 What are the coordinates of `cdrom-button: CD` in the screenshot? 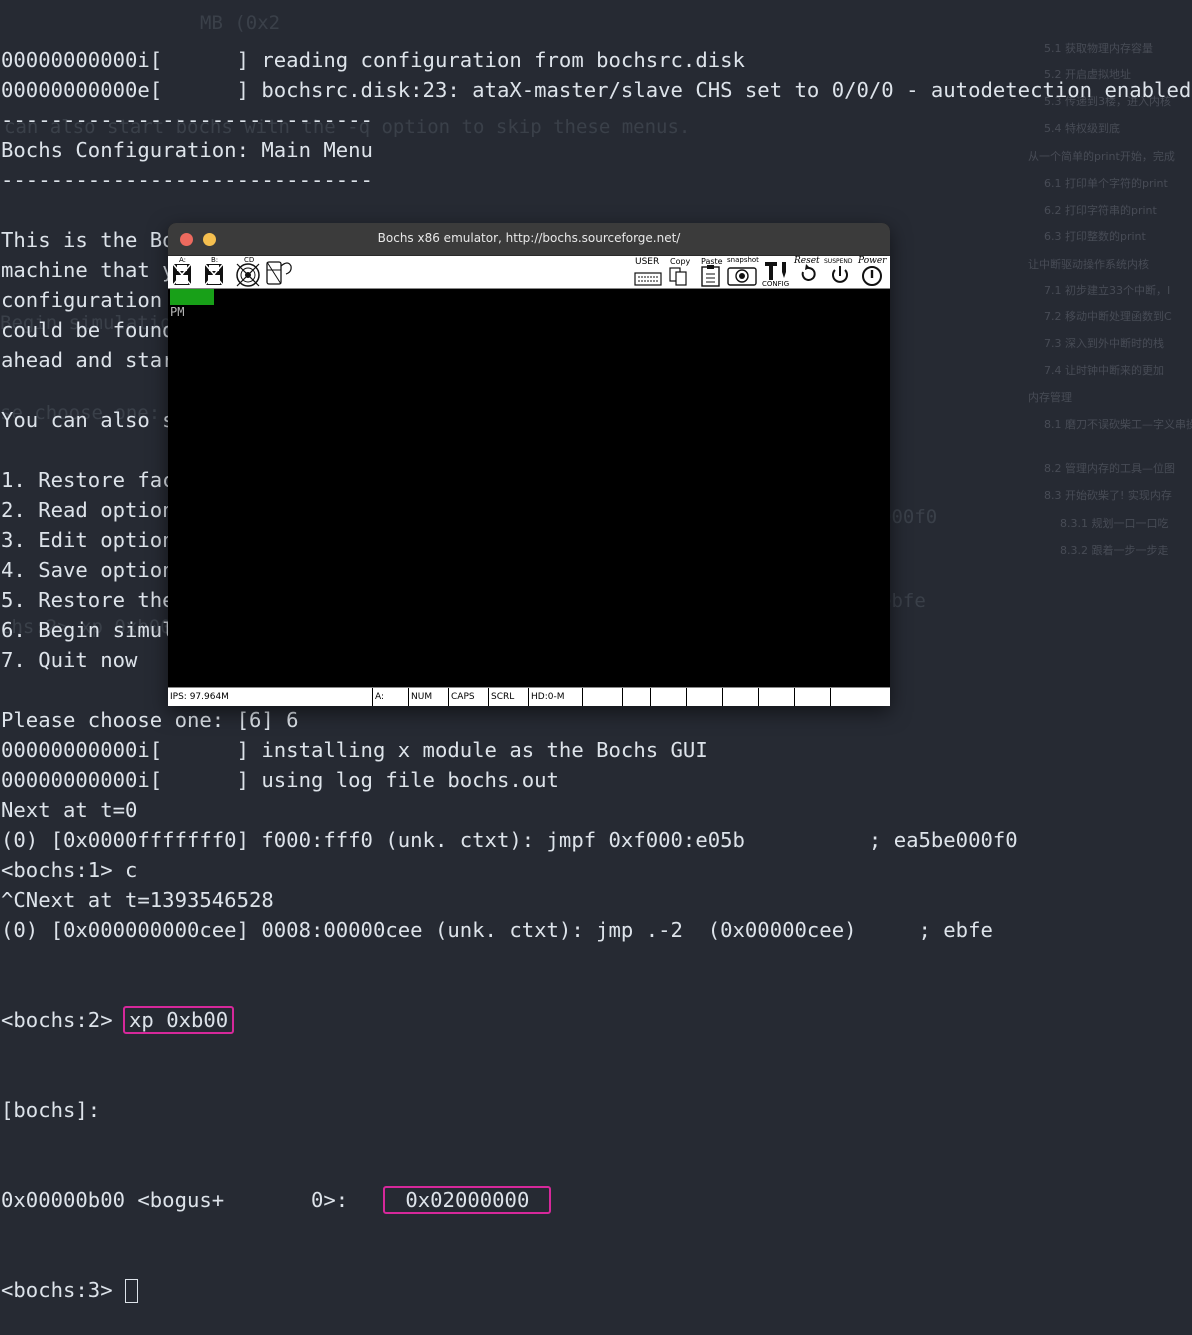 It's located at (248, 272).